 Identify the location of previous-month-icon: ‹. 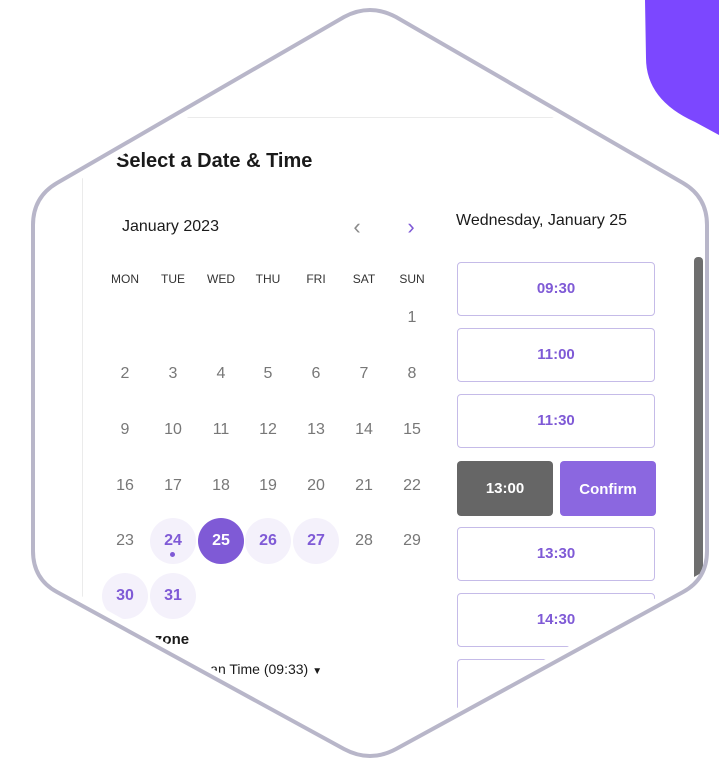
(357, 227).